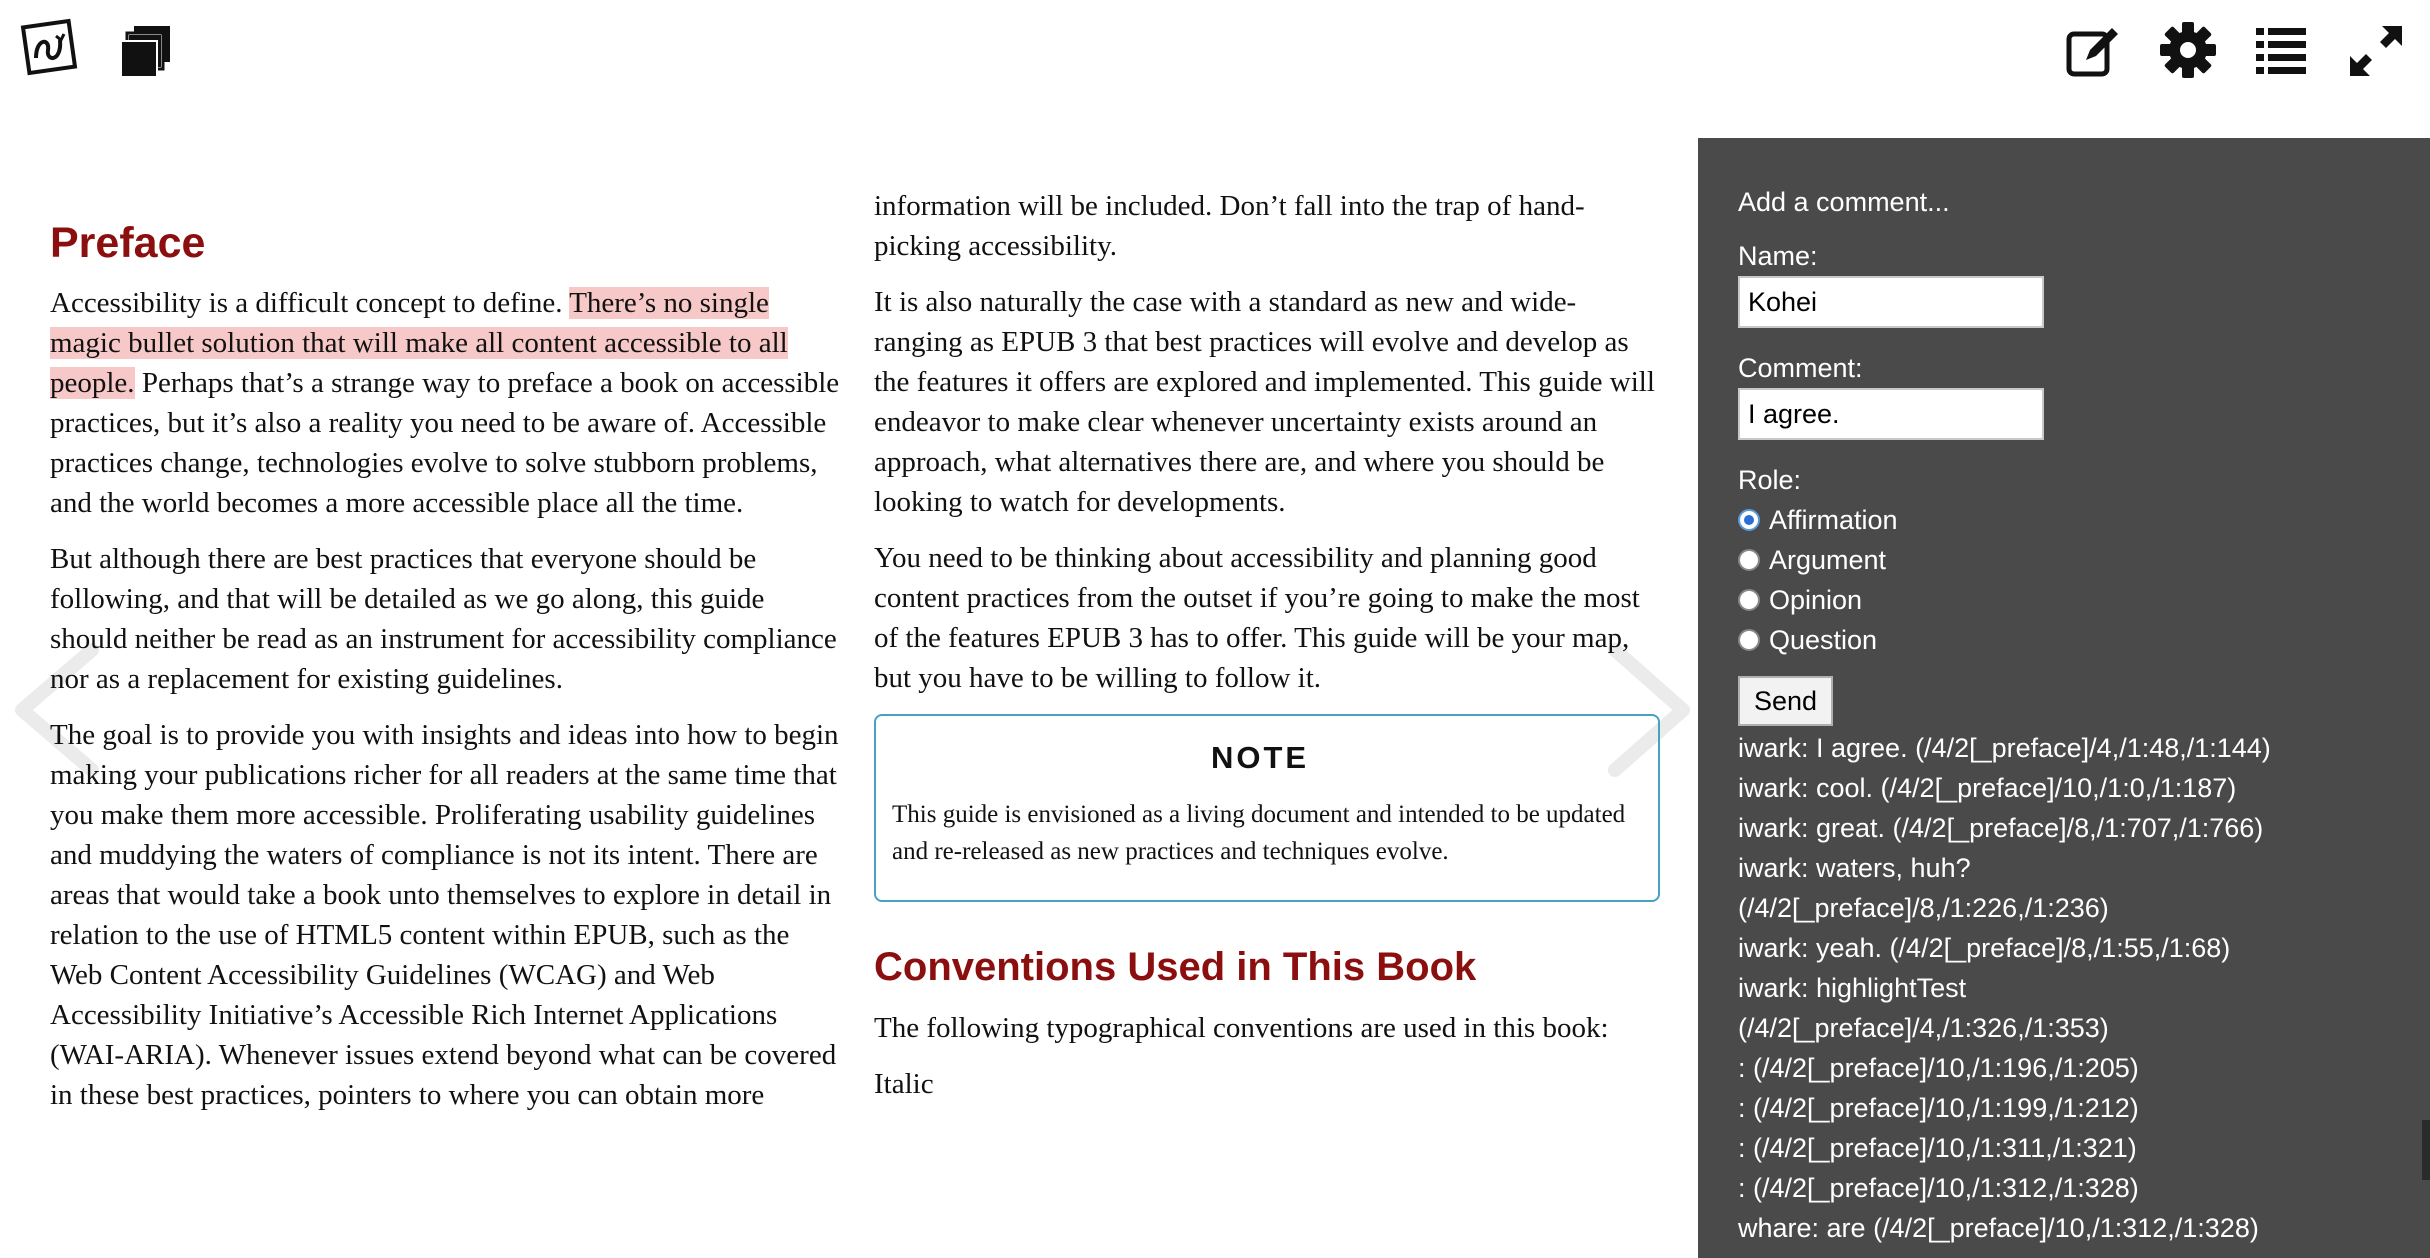 The width and height of the screenshot is (2430, 1258). I want to click on role-option-label: Affirmation, so click(1833, 520).